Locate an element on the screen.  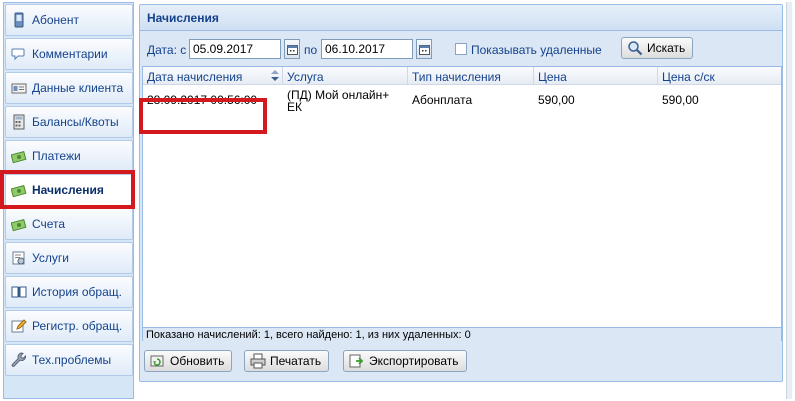
column-header-service: Услуга is located at coordinates (345, 76).